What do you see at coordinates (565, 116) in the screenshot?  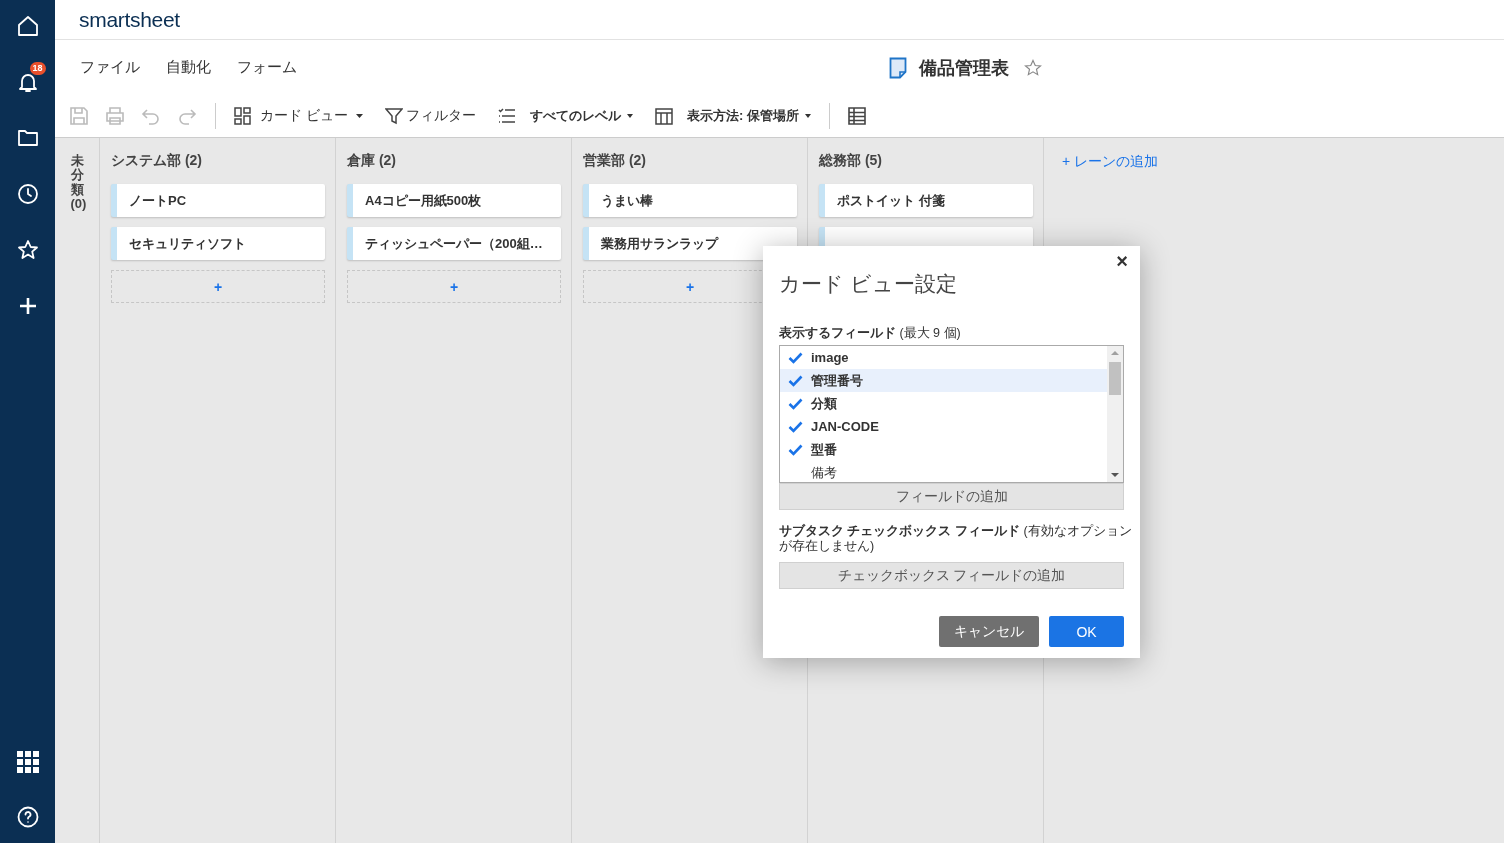 I see `levels-dropdown: すべてのレベル` at bounding box center [565, 116].